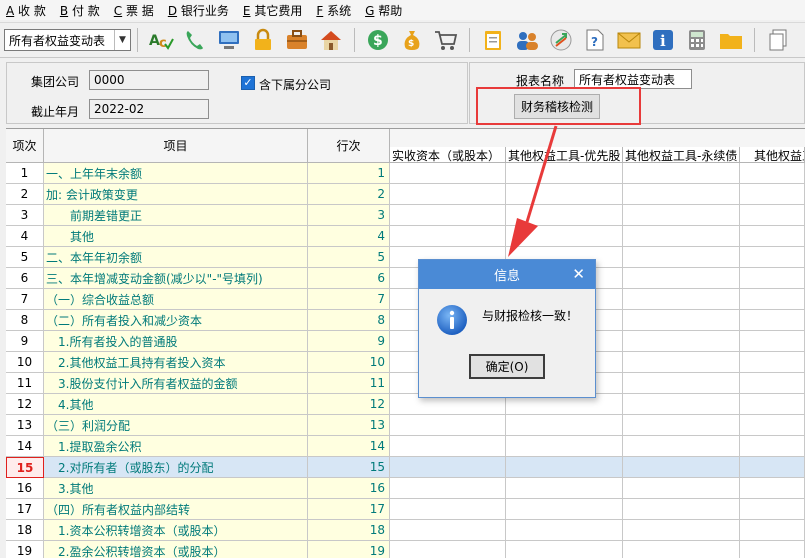  What do you see at coordinates (122, 40) in the screenshot?
I see `chevron-down-icon: ▼` at bounding box center [122, 40].